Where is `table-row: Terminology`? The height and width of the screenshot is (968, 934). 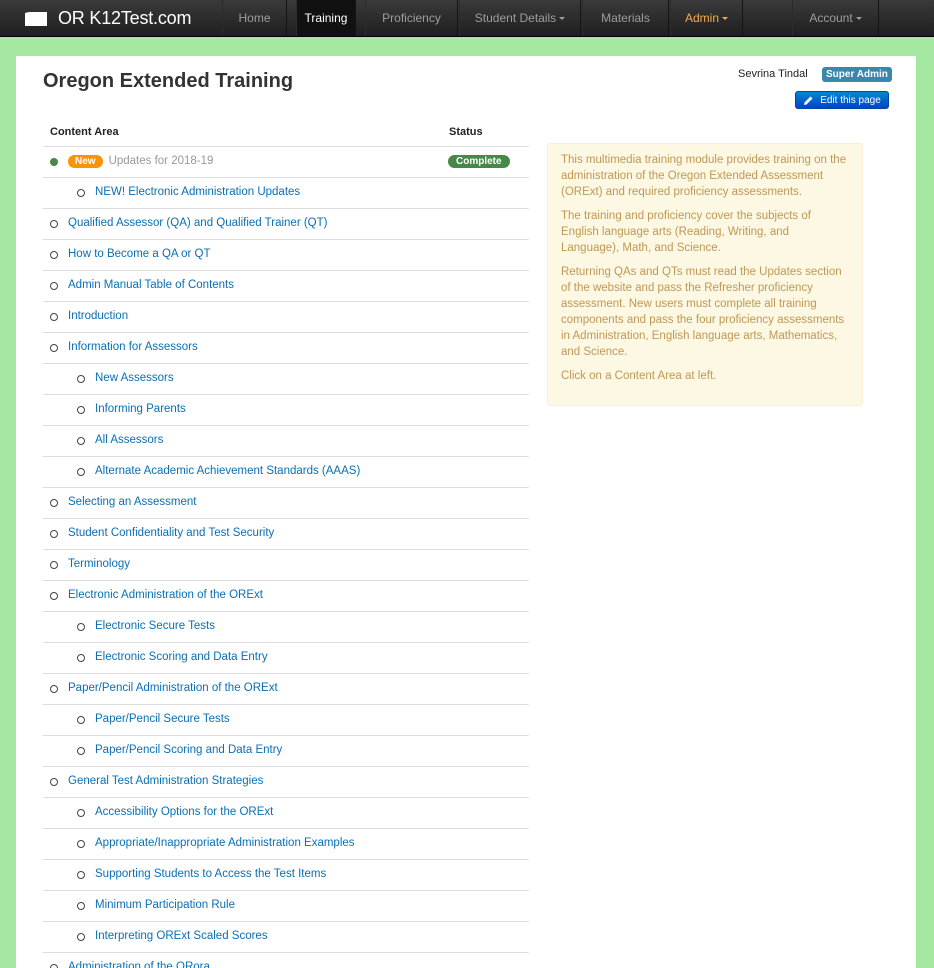
table-row: Terminology is located at coordinates (286, 565).